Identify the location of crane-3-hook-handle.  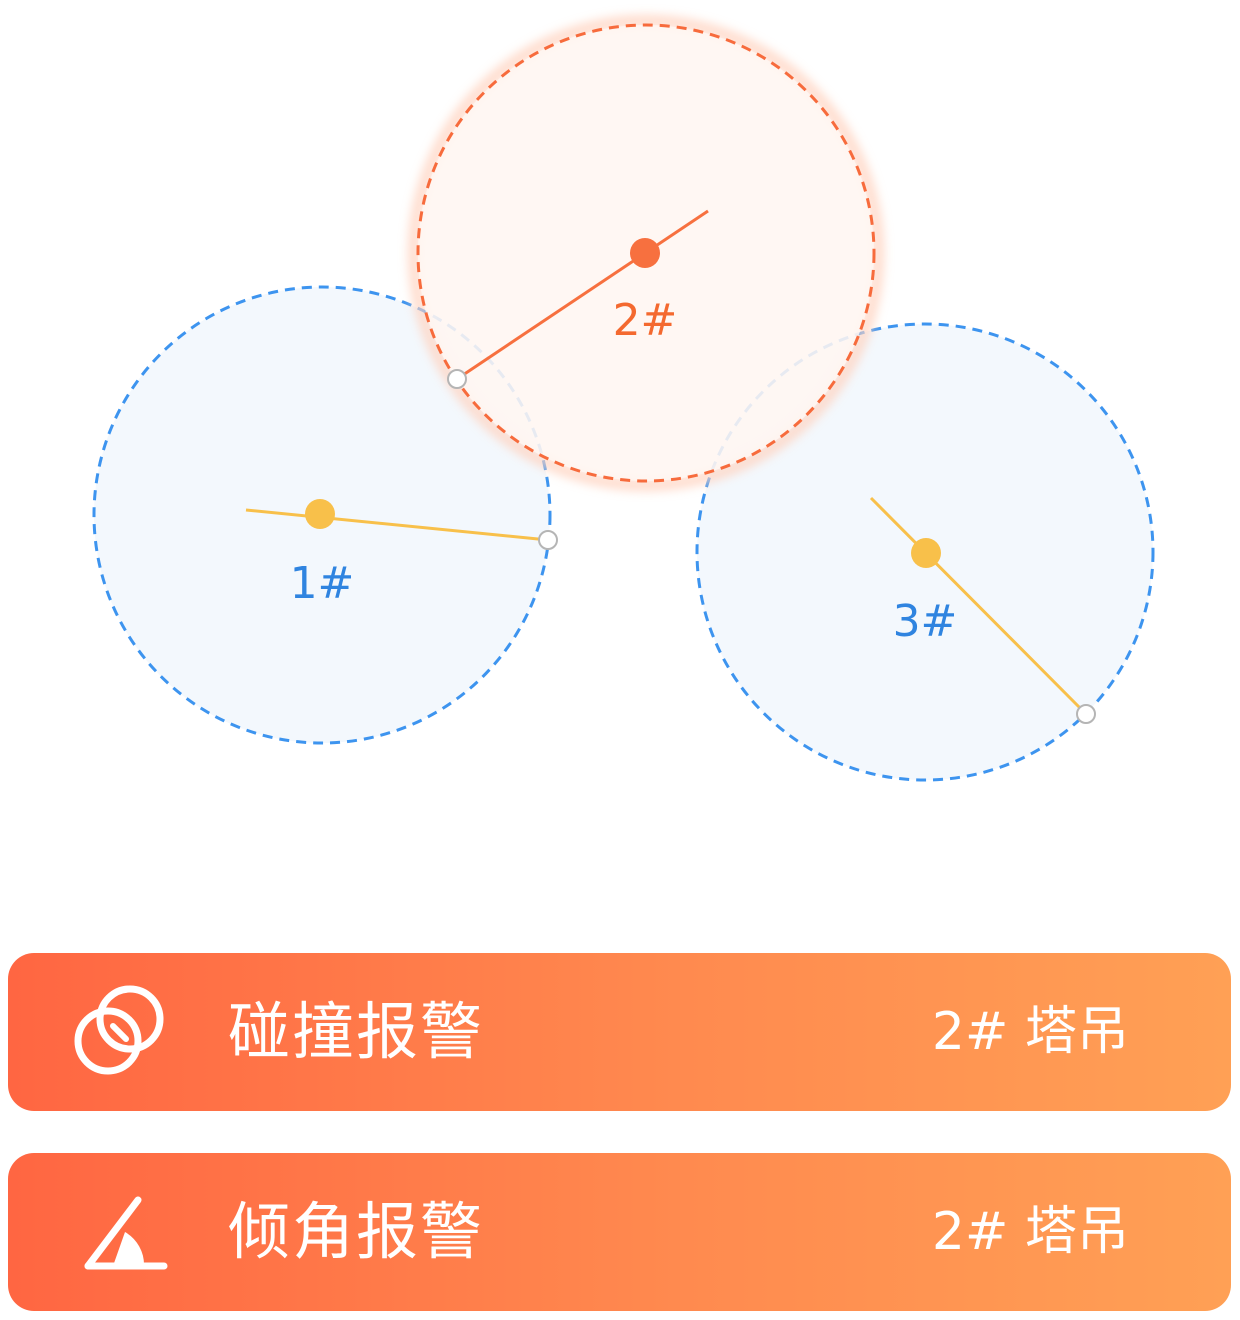
(1086, 714).